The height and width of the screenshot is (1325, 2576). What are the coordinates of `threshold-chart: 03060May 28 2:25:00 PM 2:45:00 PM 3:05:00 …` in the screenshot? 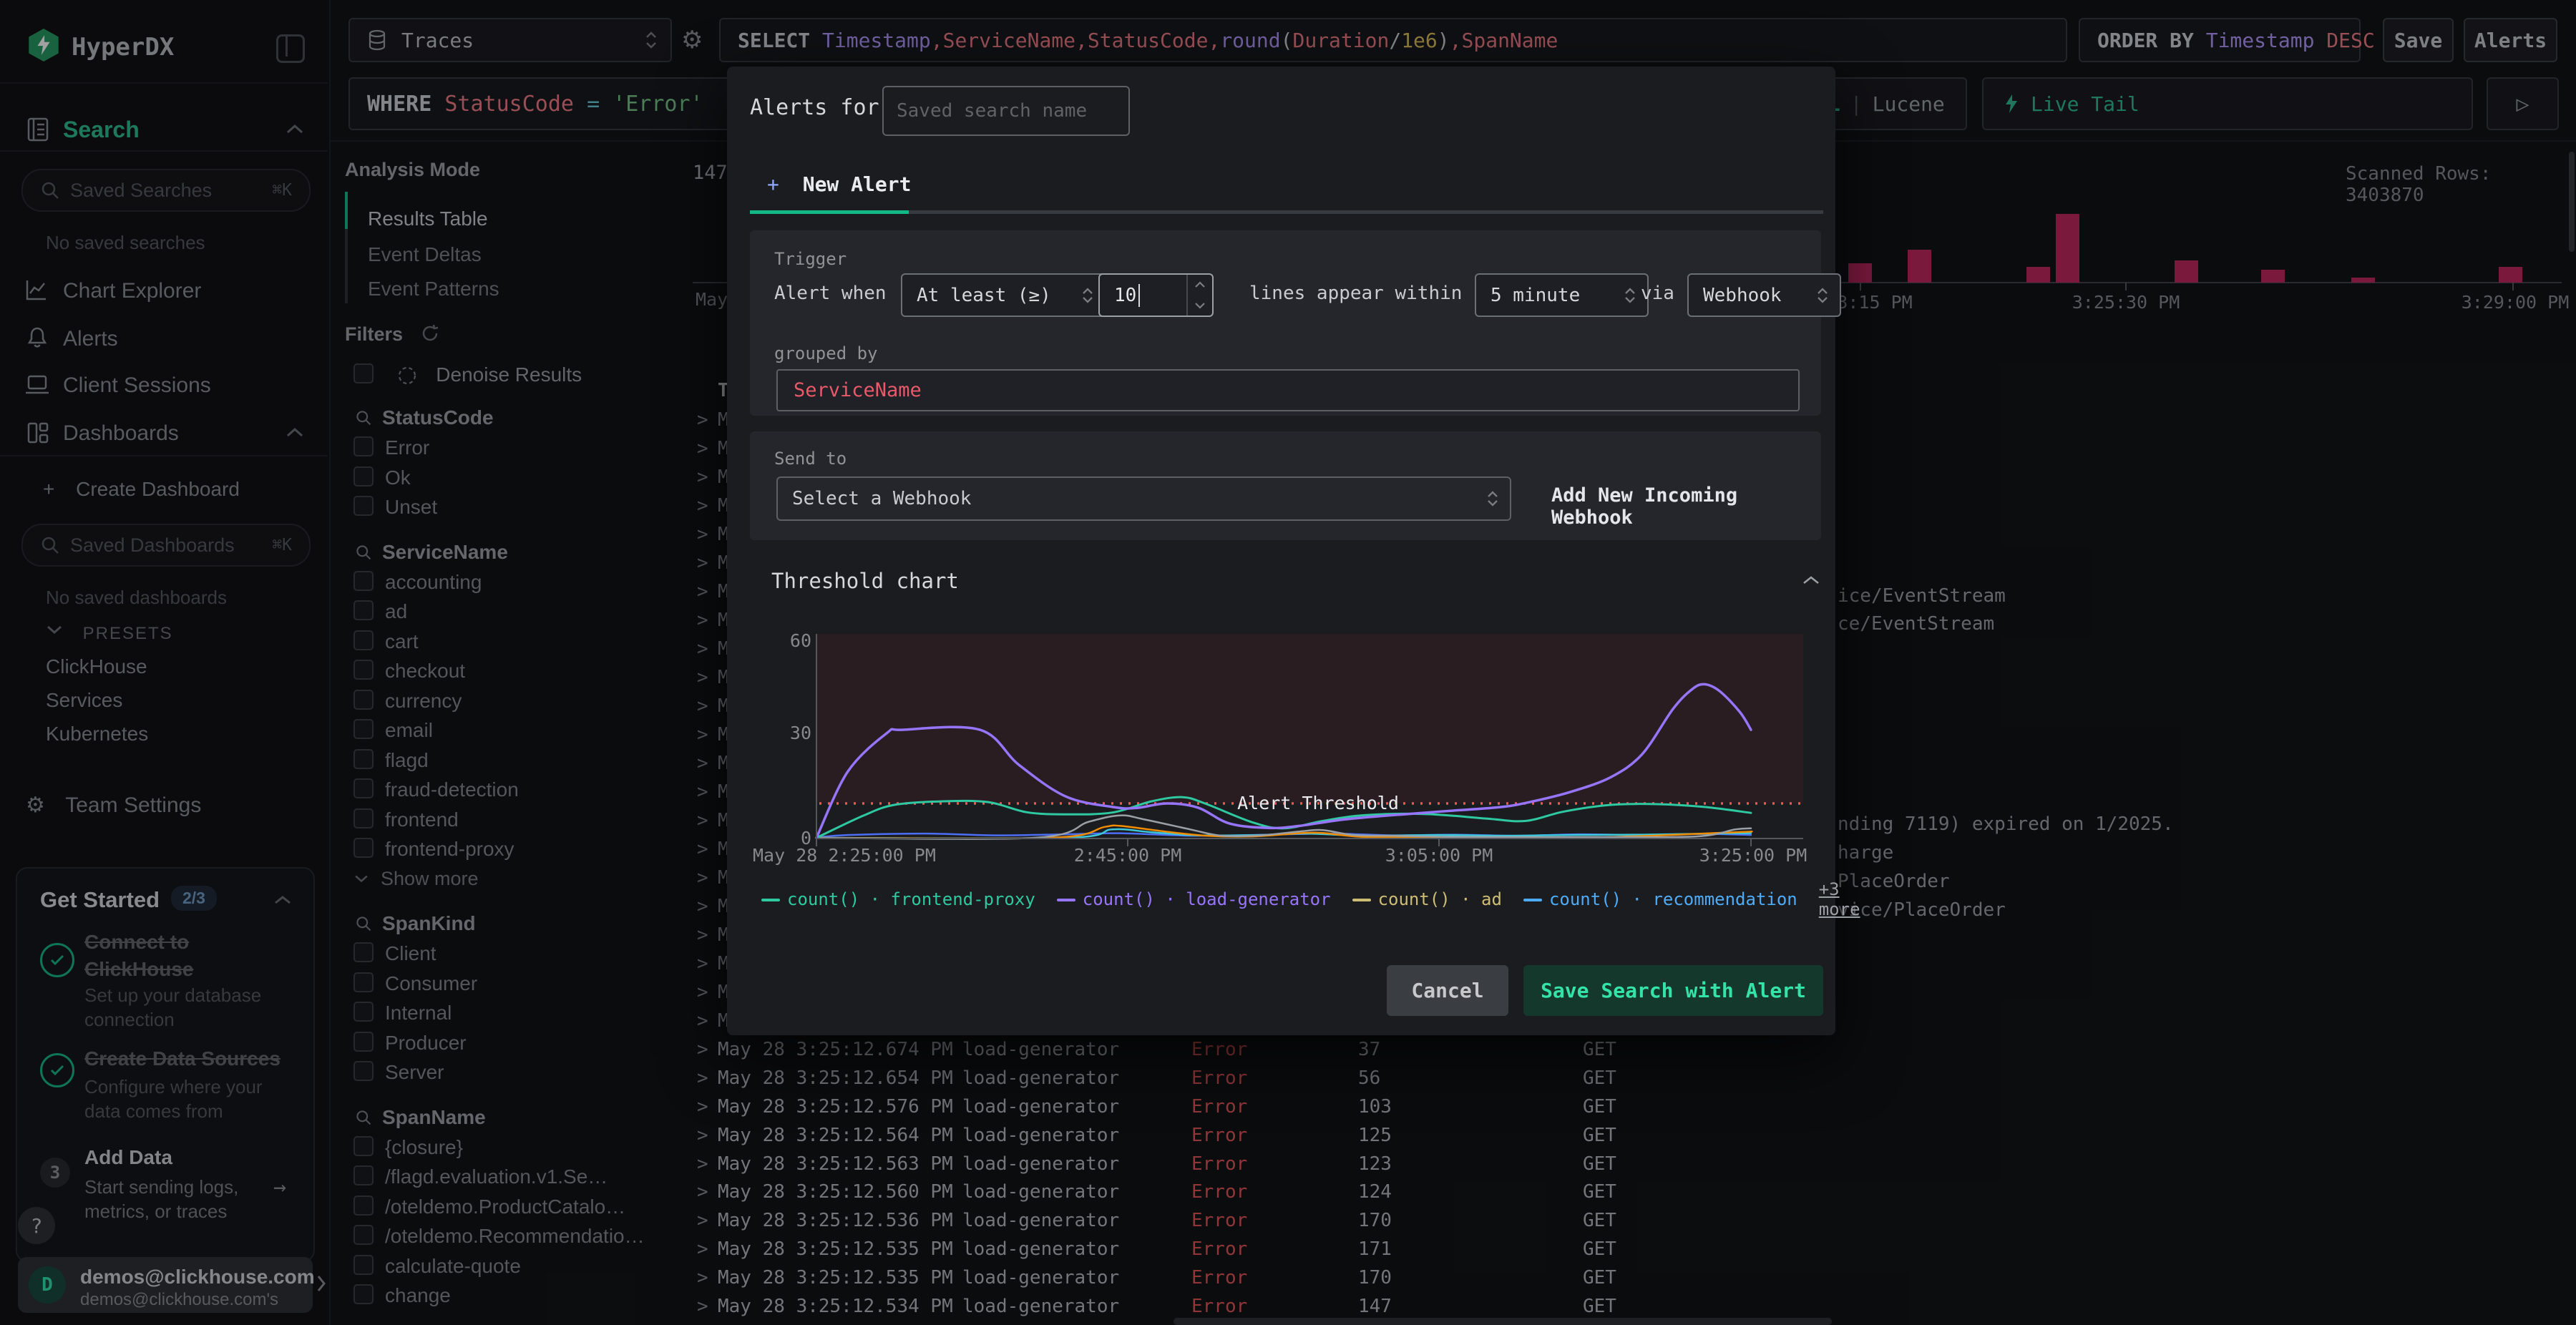 It's located at (1280, 748).